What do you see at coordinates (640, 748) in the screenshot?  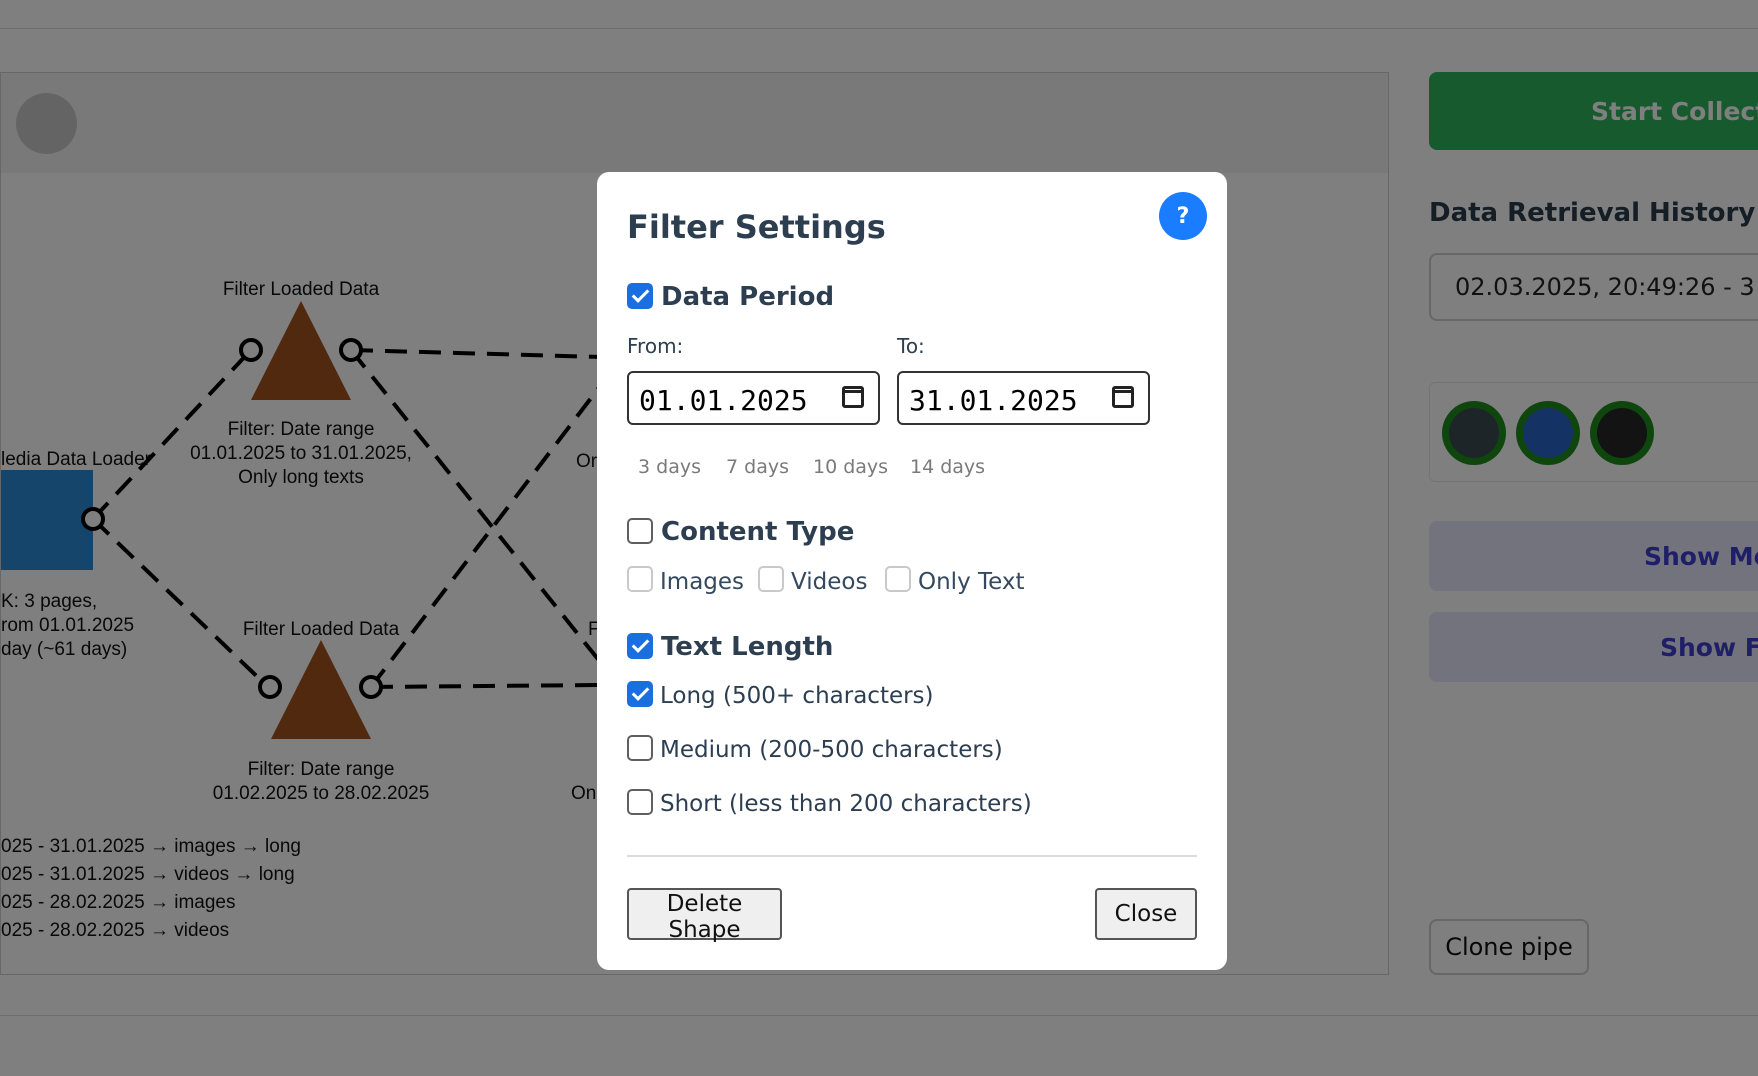 I see `medium-text-checkbox` at bounding box center [640, 748].